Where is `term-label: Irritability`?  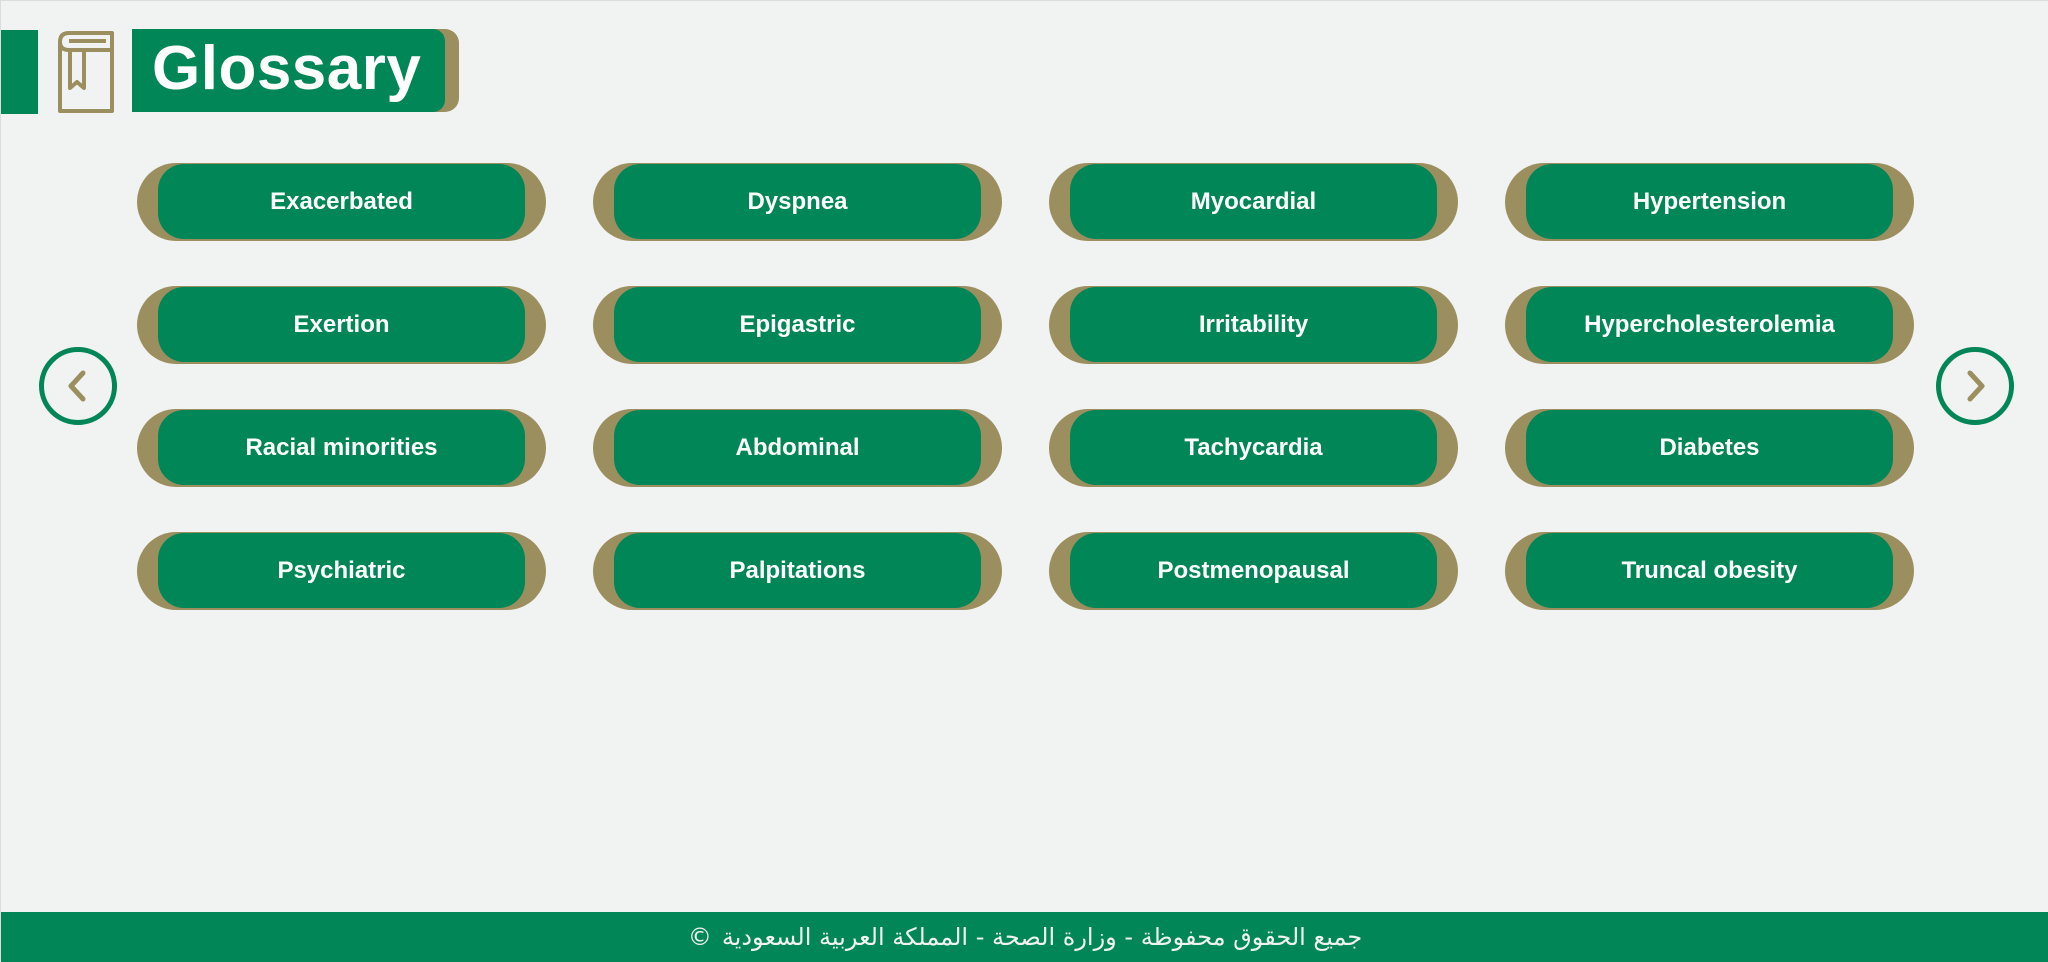 term-label: Irritability is located at coordinates (1253, 324).